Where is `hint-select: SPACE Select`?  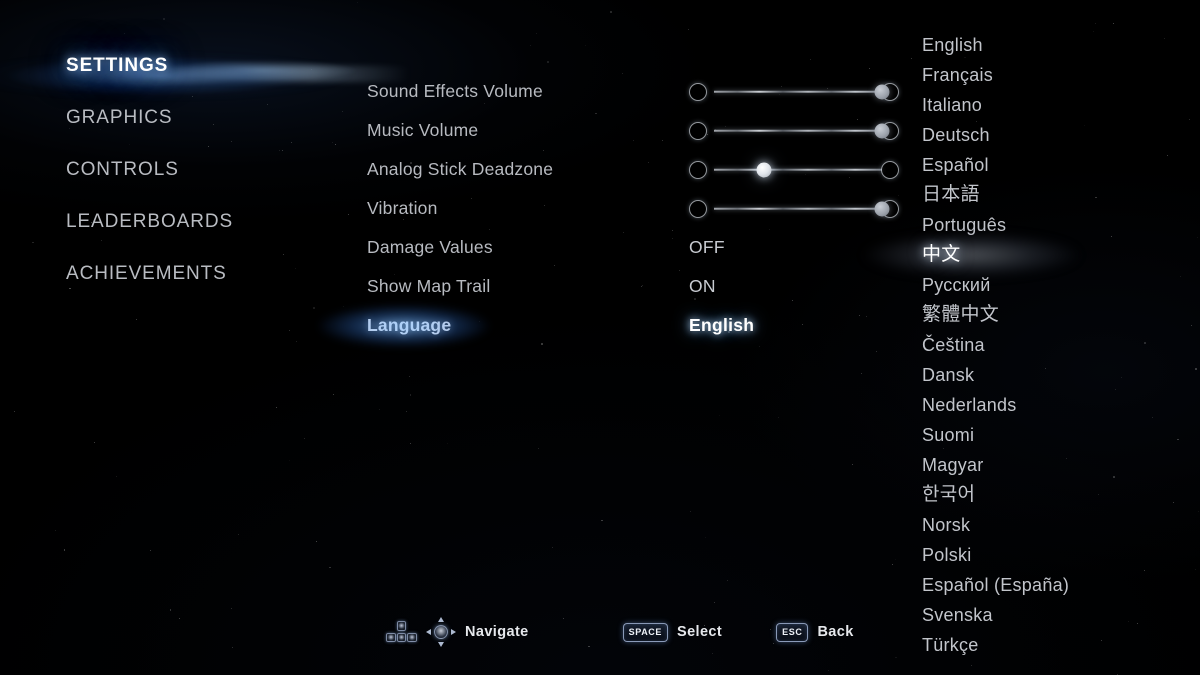 hint-select: SPACE Select is located at coordinates (672, 632).